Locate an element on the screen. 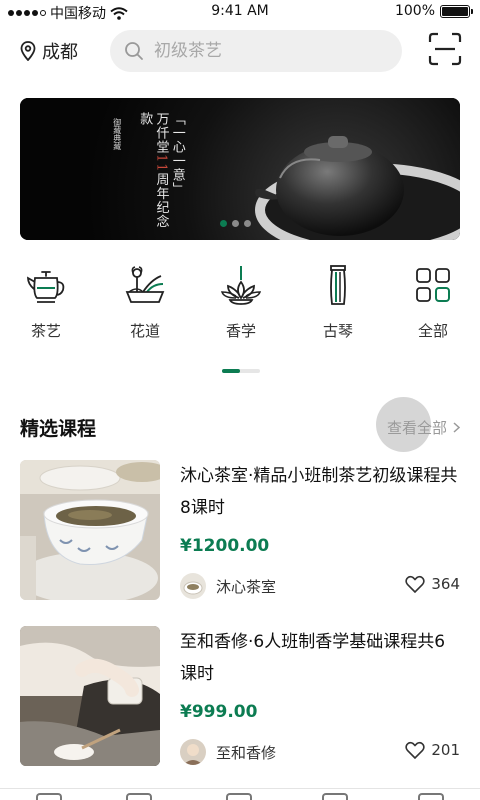  top-header: 成都 is located at coordinates (240, 51).